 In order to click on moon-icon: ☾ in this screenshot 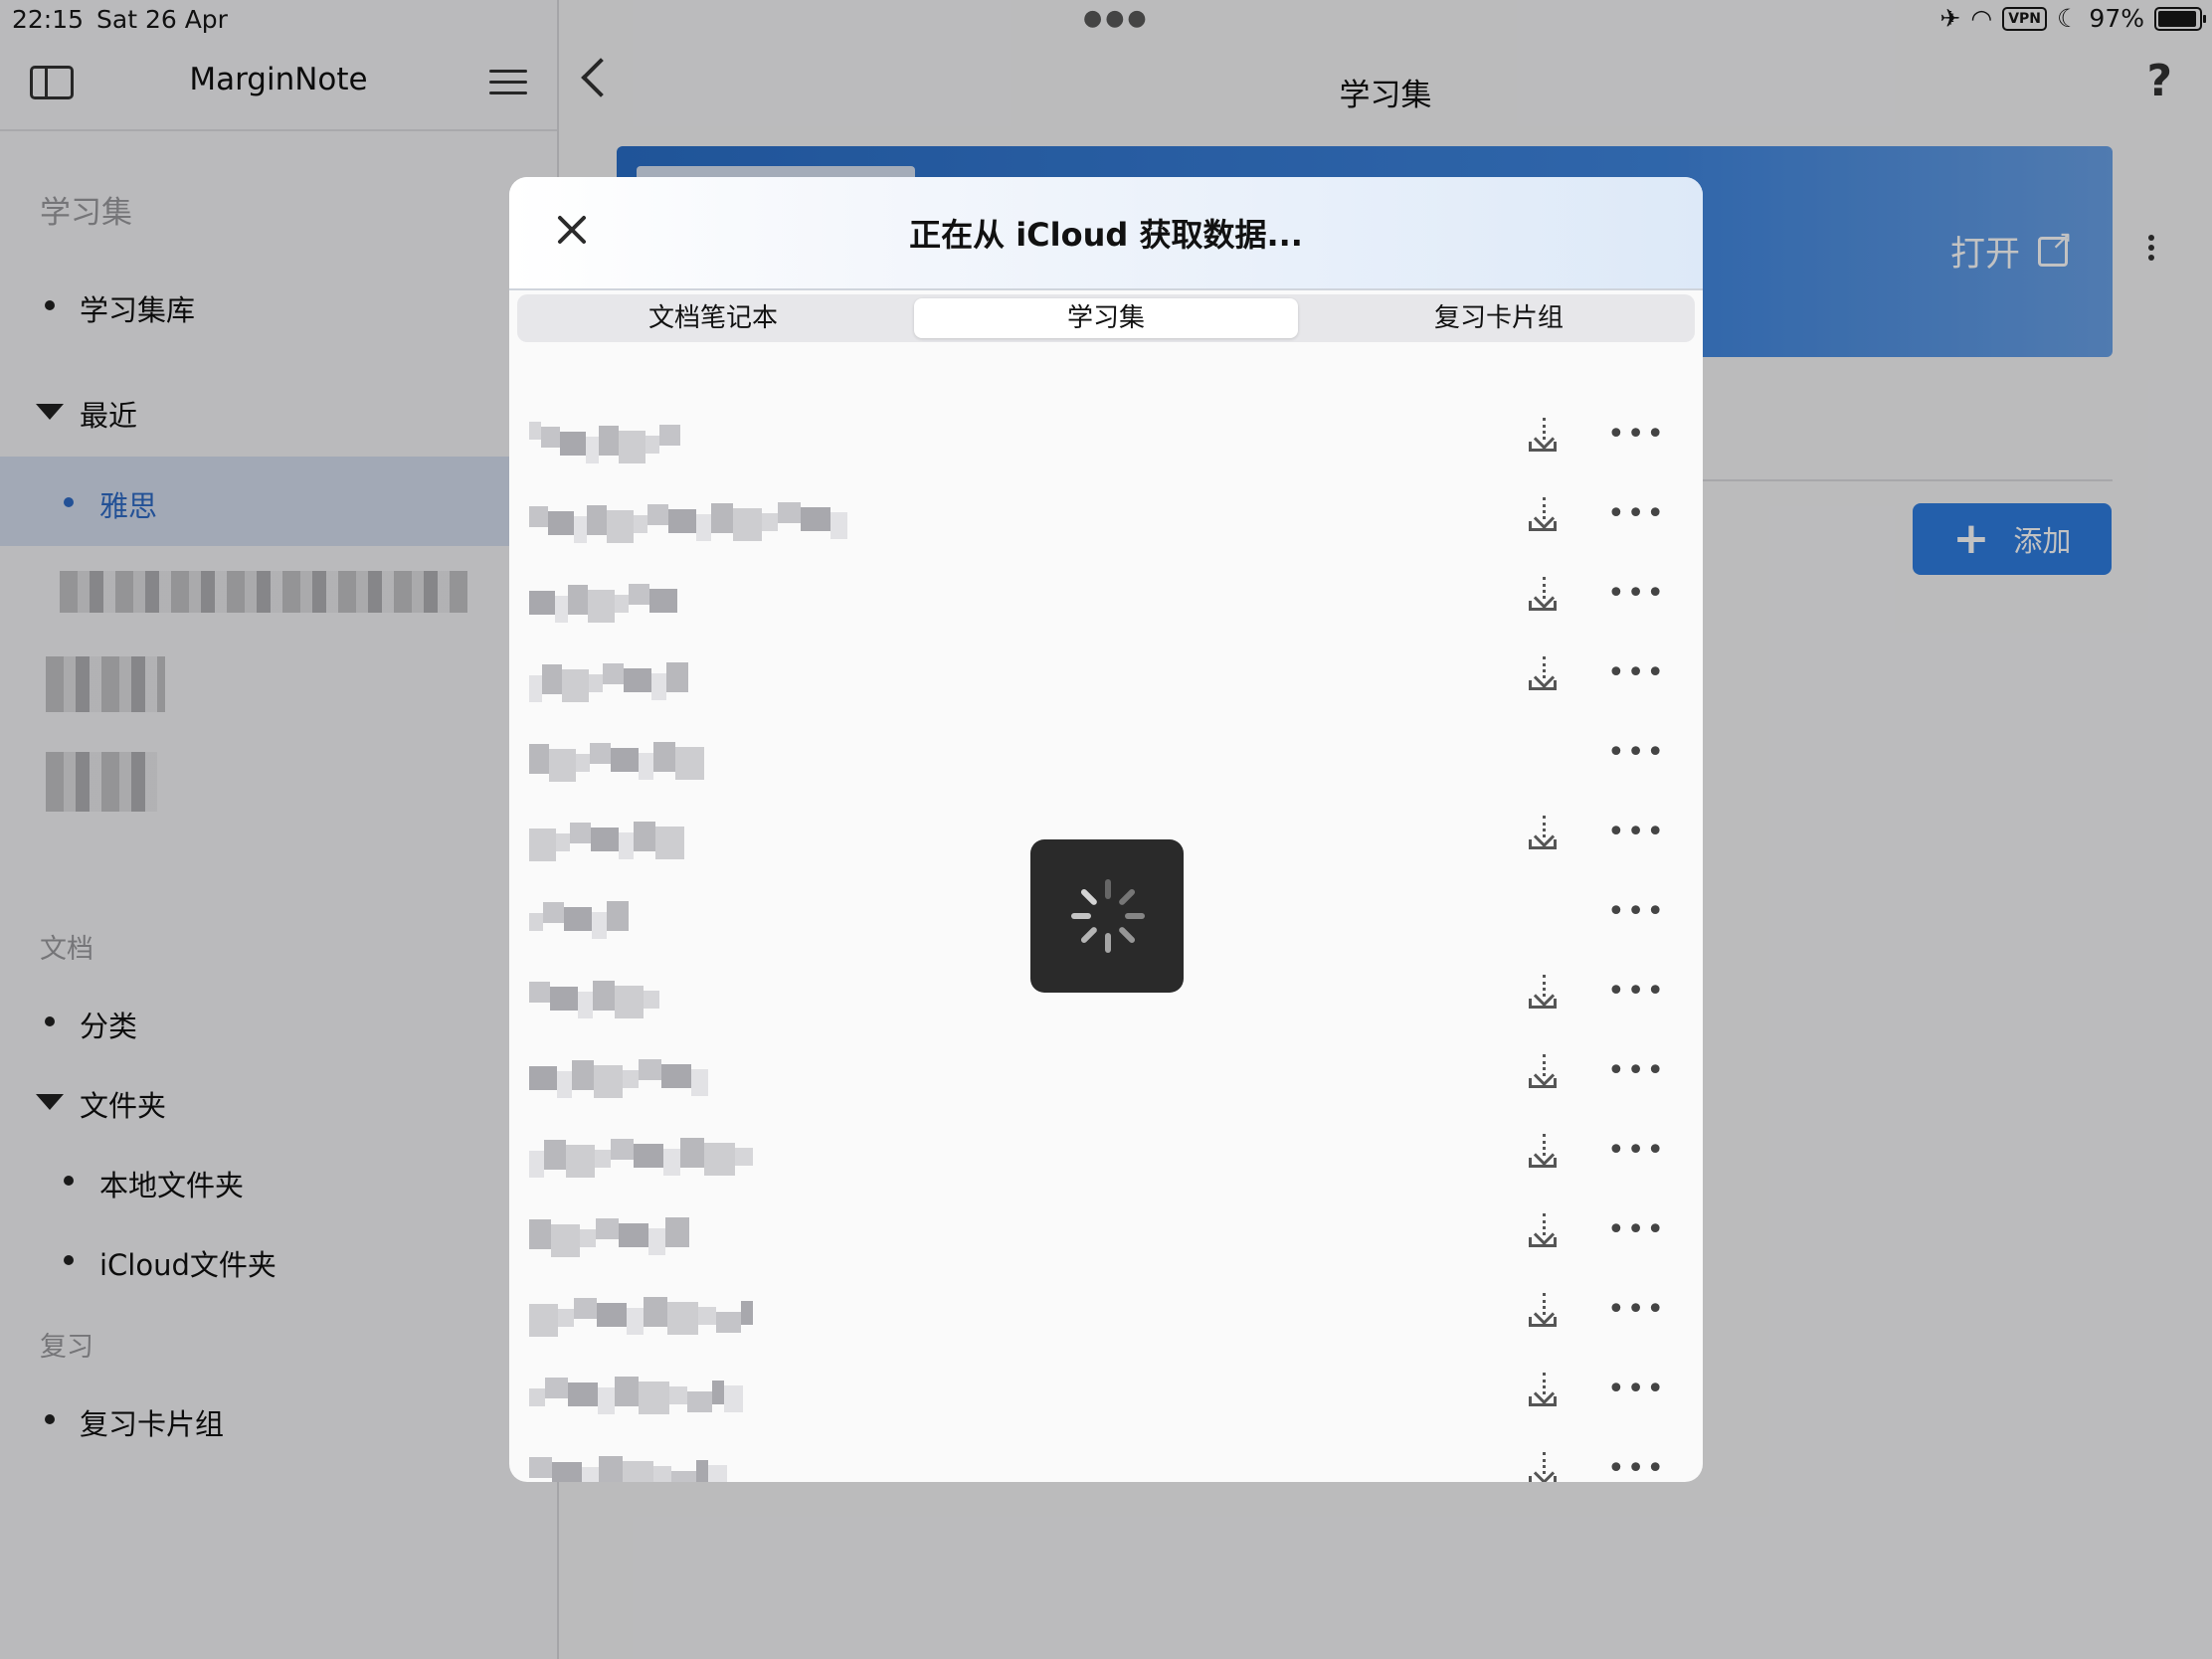, I will do `click(2068, 18)`.